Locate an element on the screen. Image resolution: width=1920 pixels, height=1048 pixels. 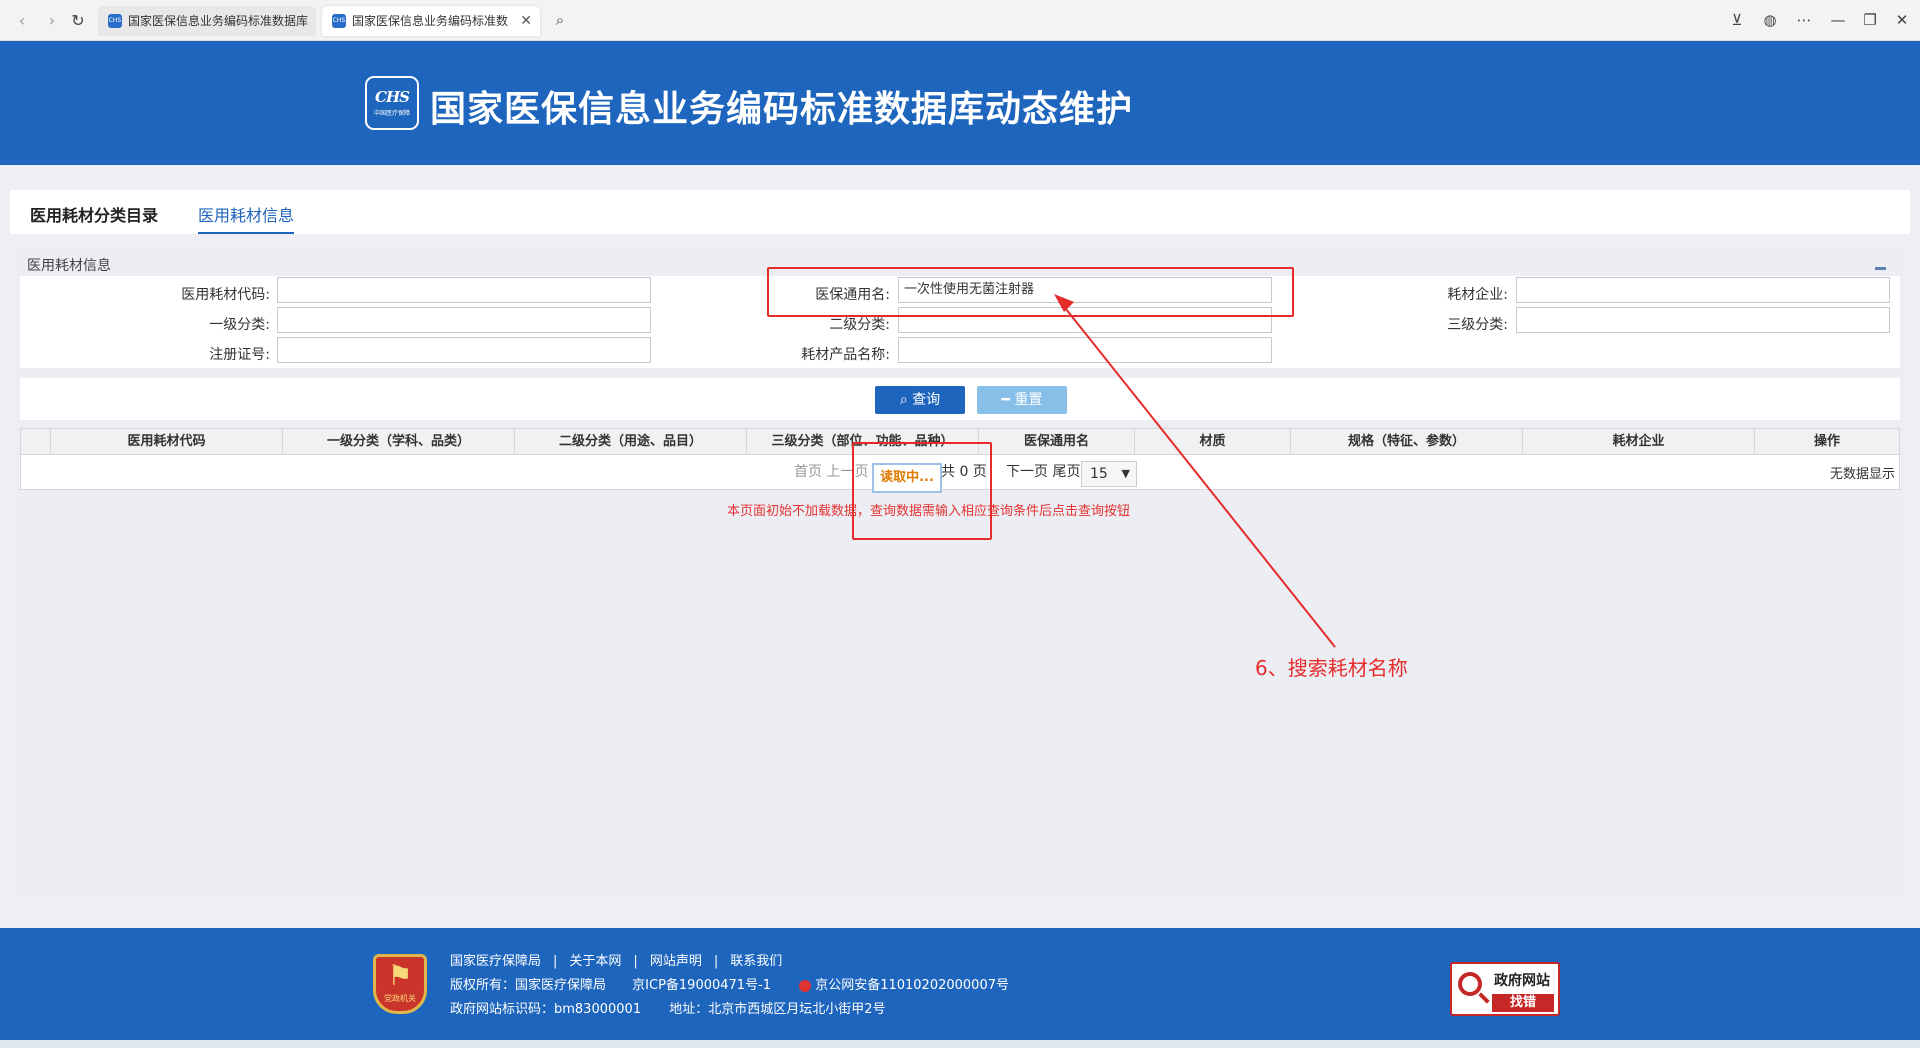
chevron-down-icon: ▼ is located at coordinates (1125, 473).